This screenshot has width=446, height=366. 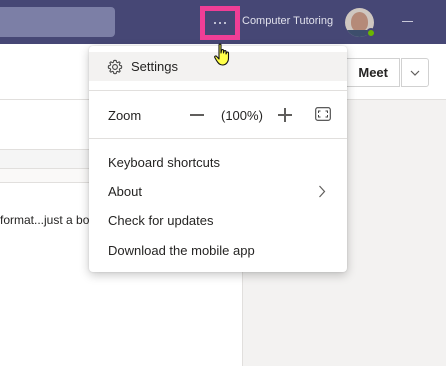 I want to click on settings-label: Settings, so click(x=154, y=66).